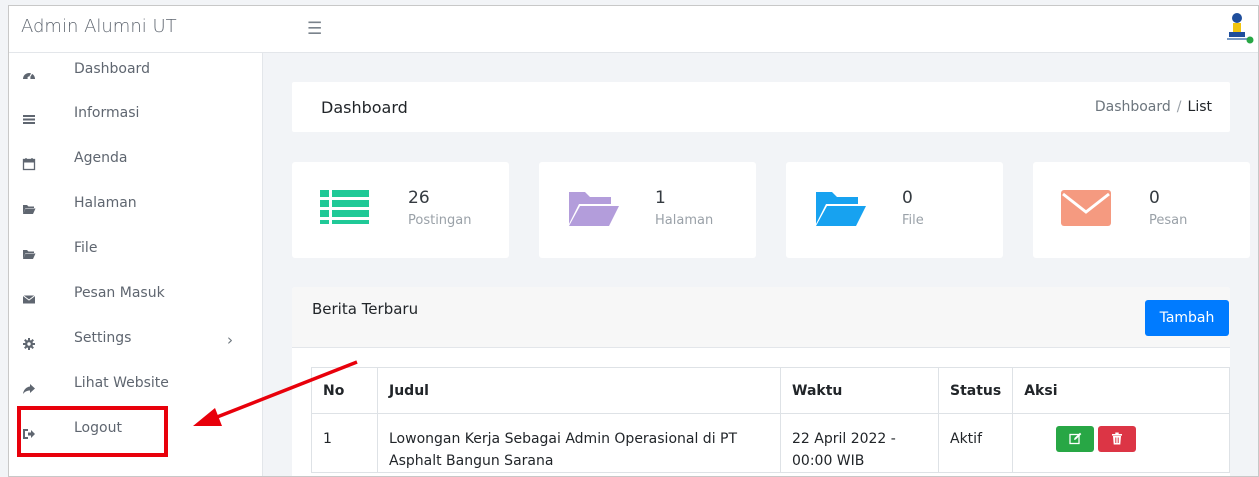  I want to click on sidebar-item-informasi: Informasi, so click(136, 119).